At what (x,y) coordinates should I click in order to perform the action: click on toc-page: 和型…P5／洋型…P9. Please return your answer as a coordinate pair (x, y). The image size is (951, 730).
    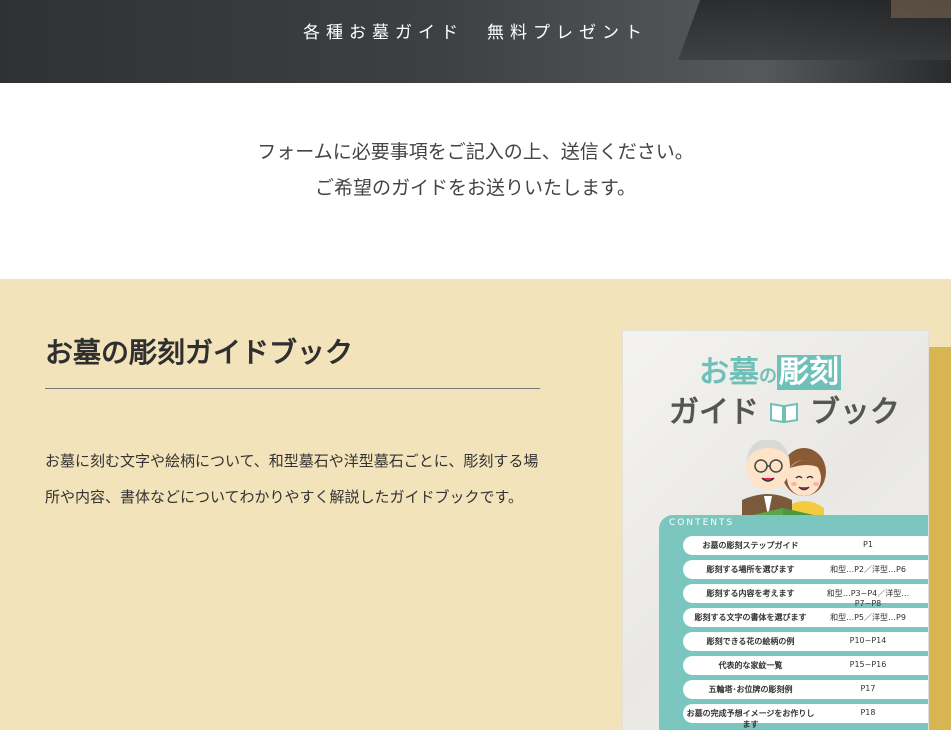
    Looking at the image, I should click on (868, 617).